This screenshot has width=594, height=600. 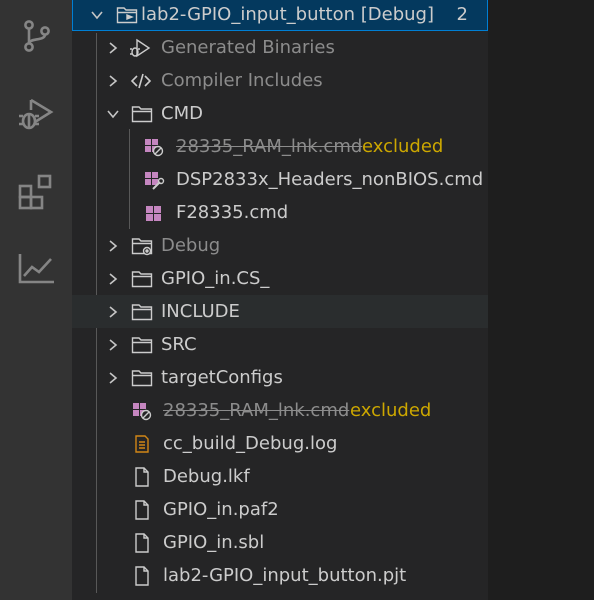 What do you see at coordinates (182, 113) in the screenshot?
I see `tree-item-label: CMD` at bounding box center [182, 113].